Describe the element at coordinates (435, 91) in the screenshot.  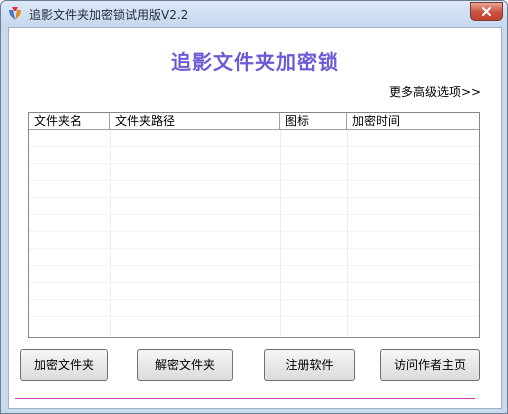
I see `more-options-link: 更多高级选项>>` at that location.